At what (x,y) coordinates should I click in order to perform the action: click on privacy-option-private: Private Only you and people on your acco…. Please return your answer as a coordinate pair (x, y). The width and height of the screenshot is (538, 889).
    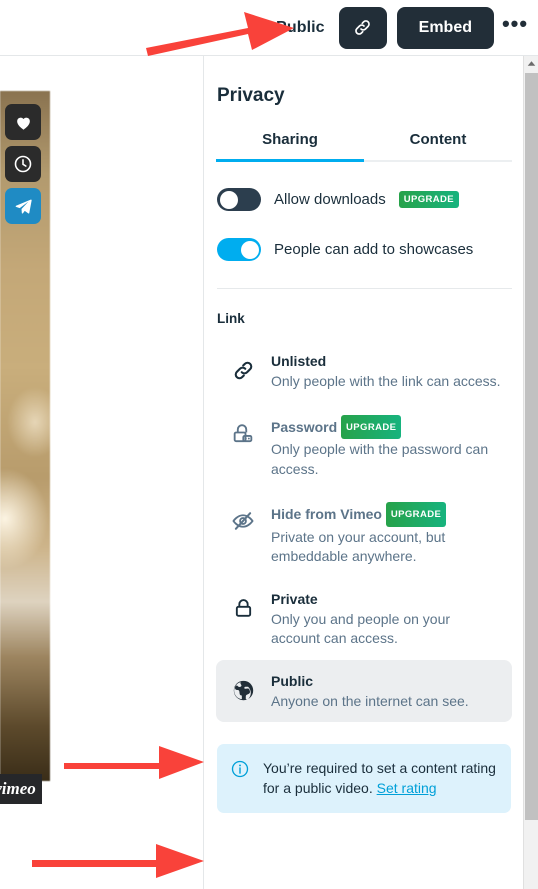
    Looking at the image, I should click on (364, 619).